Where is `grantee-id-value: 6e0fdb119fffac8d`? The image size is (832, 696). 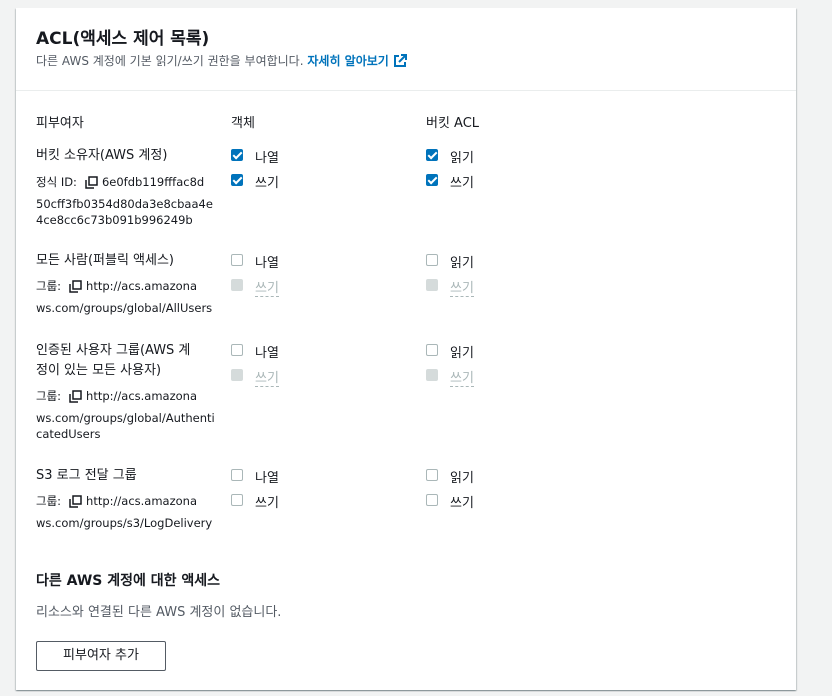 grantee-id-value: 6e0fdb119fffac8d is located at coordinates (153, 182).